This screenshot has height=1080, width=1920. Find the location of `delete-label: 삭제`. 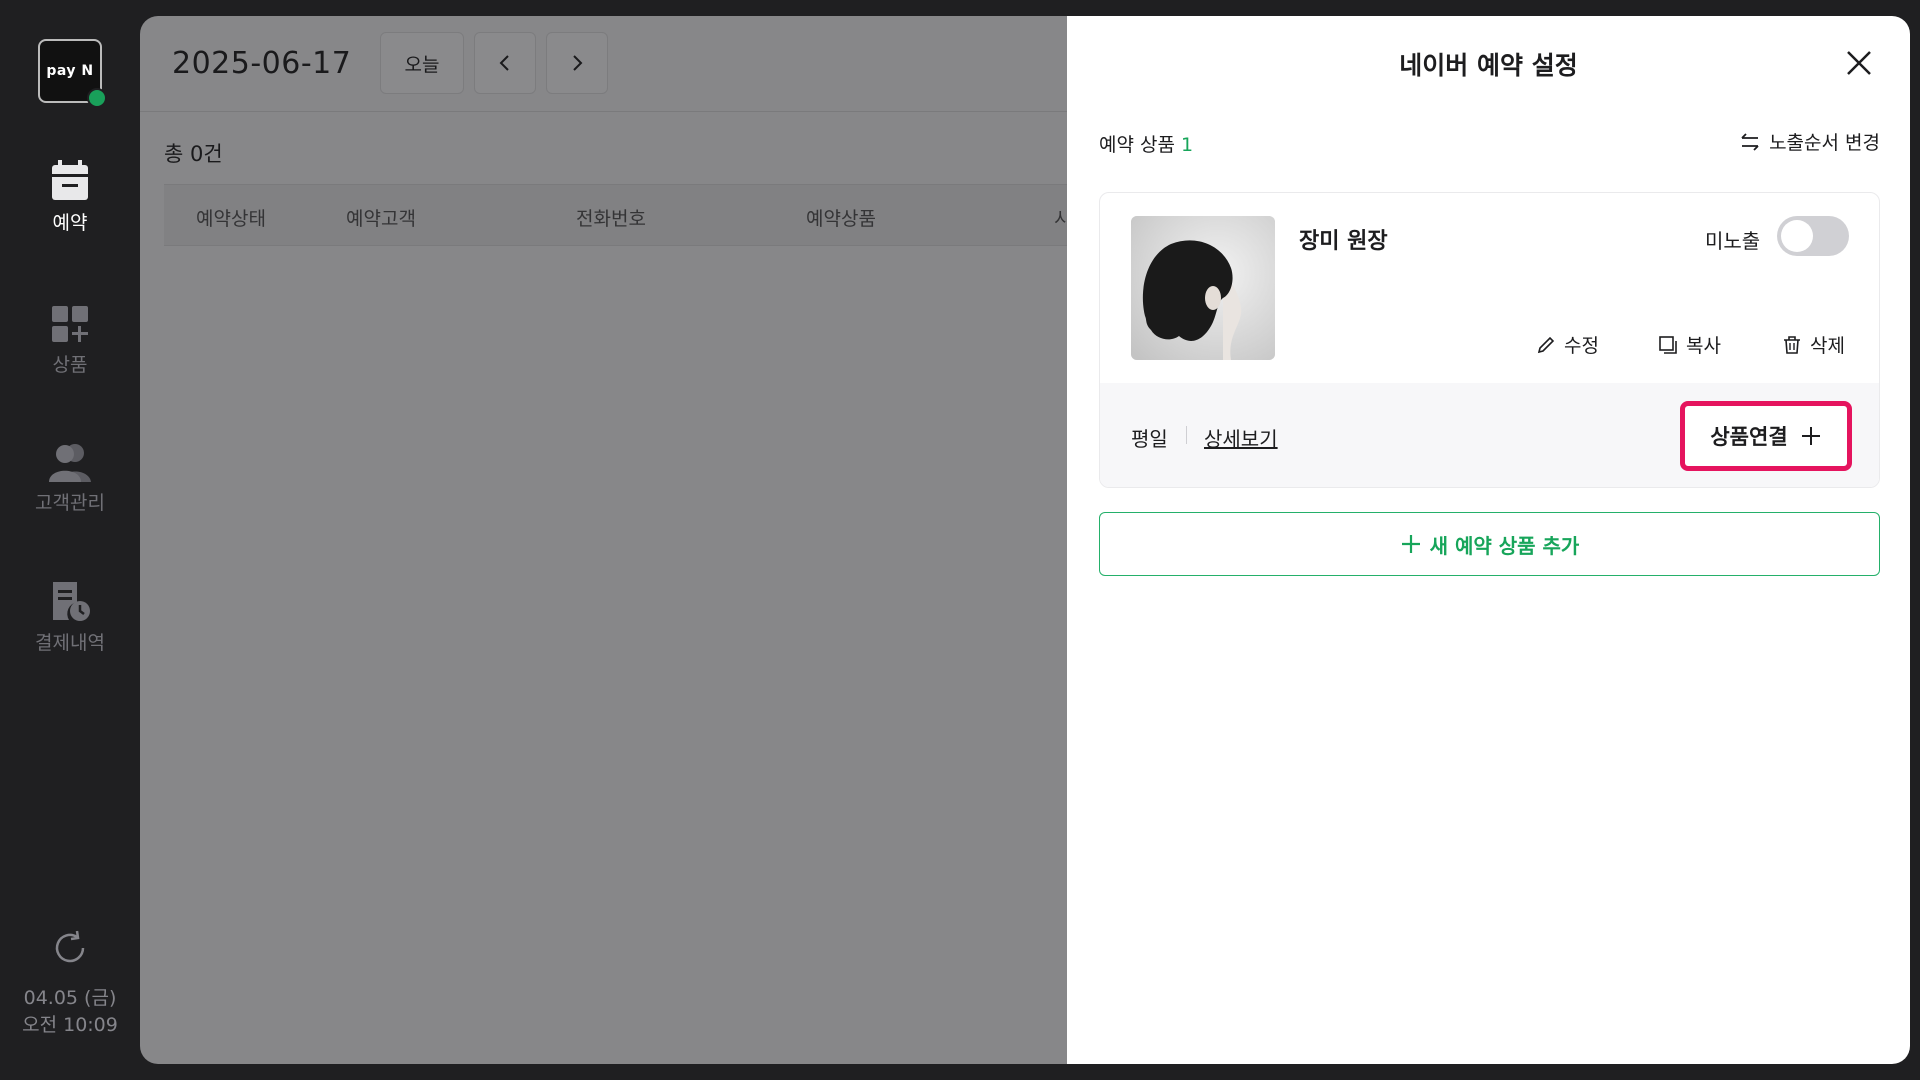

delete-label: 삭제 is located at coordinates (1827, 346).